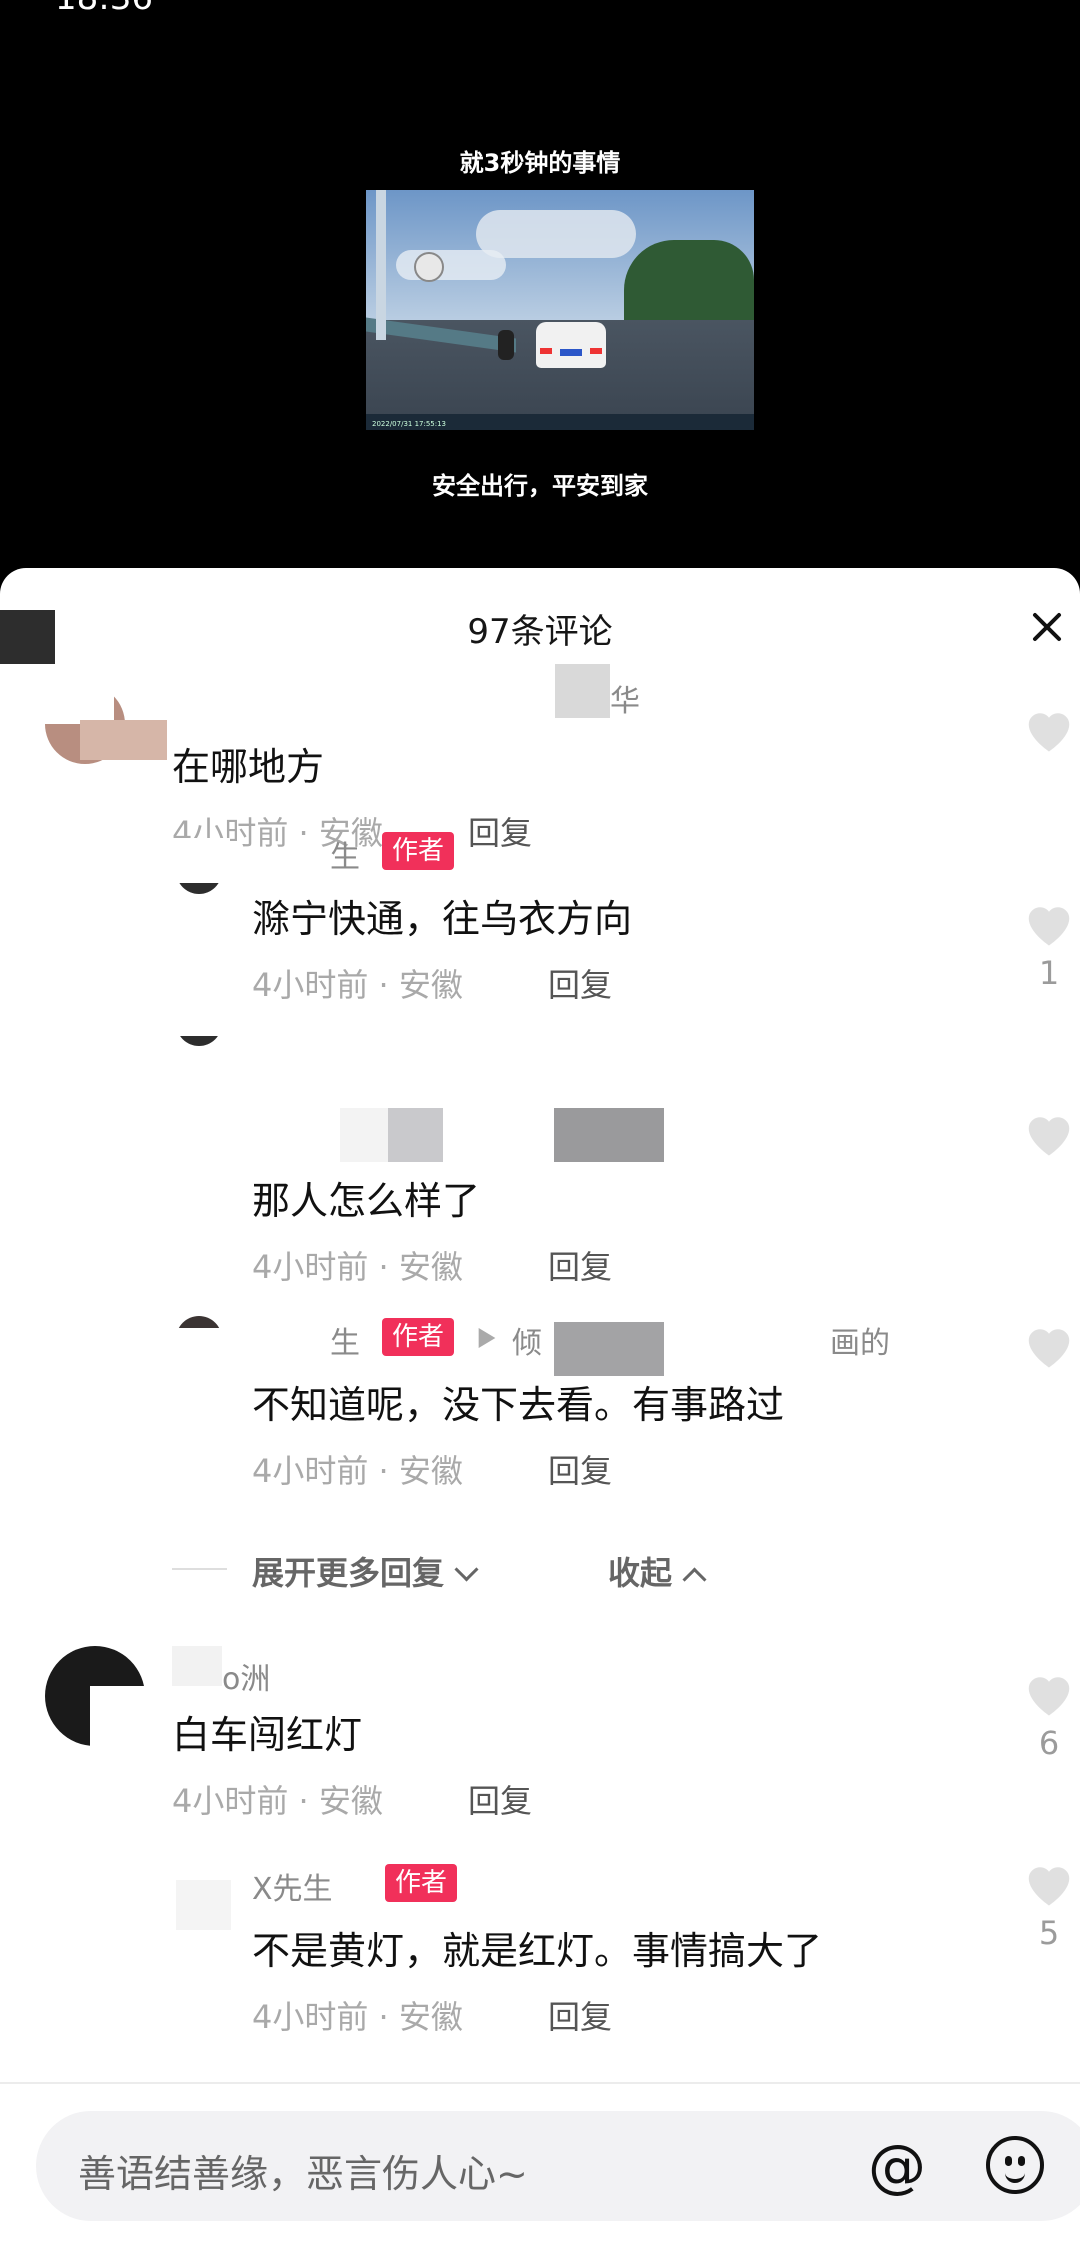 Image resolution: width=1080 pixels, height=2256 pixels. Describe the element at coordinates (518, 1405) in the screenshot. I see `comment-text: 不知道呢，没下去看。有事路过` at that location.